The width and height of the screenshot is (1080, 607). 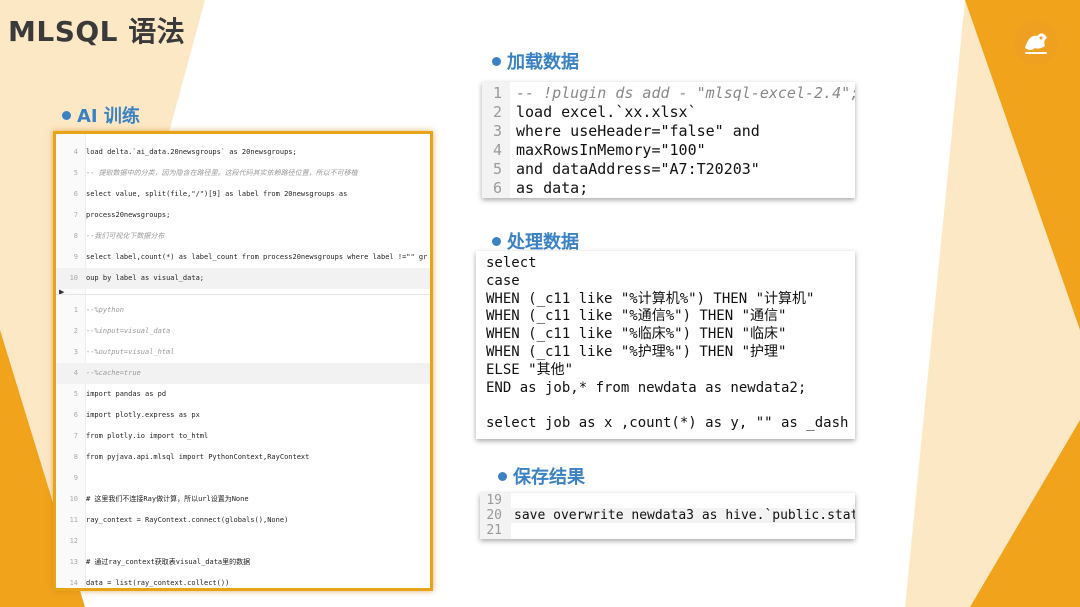 What do you see at coordinates (126, 394) in the screenshot?
I see `code-text: import pandas as pd` at bounding box center [126, 394].